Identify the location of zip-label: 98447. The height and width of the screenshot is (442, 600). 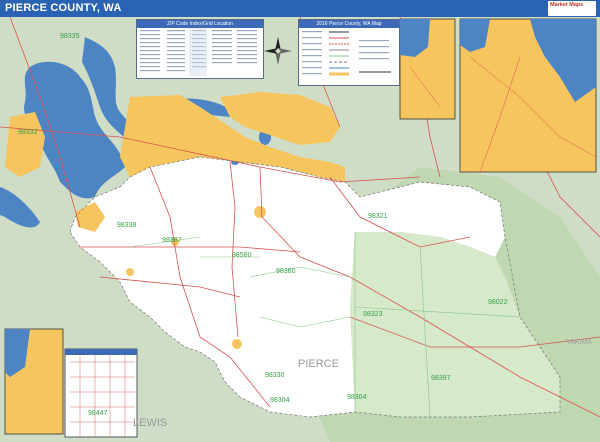
(98, 413).